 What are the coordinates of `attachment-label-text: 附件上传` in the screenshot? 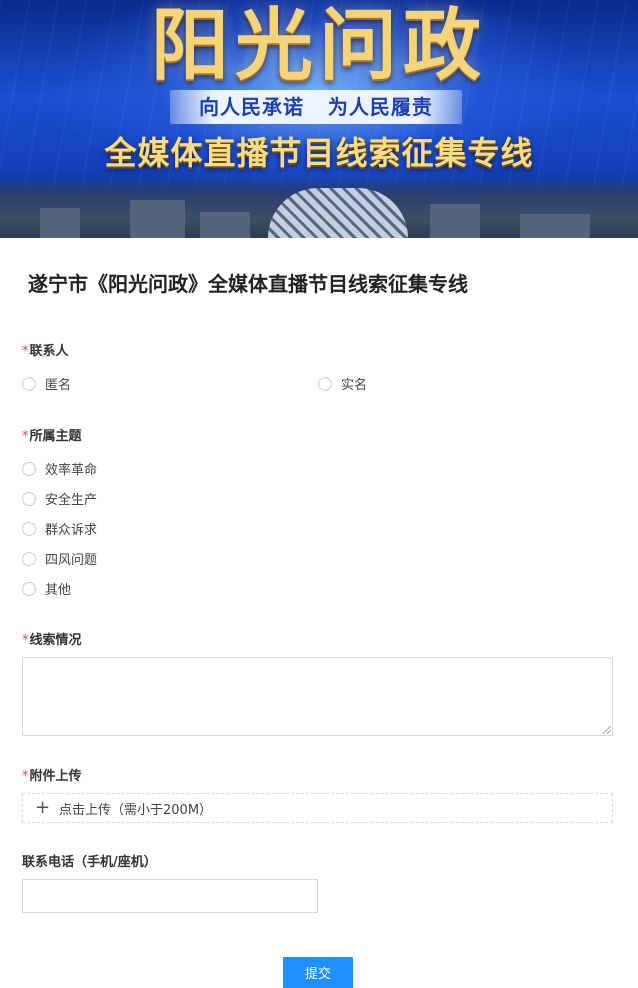 It's located at (55, 776).